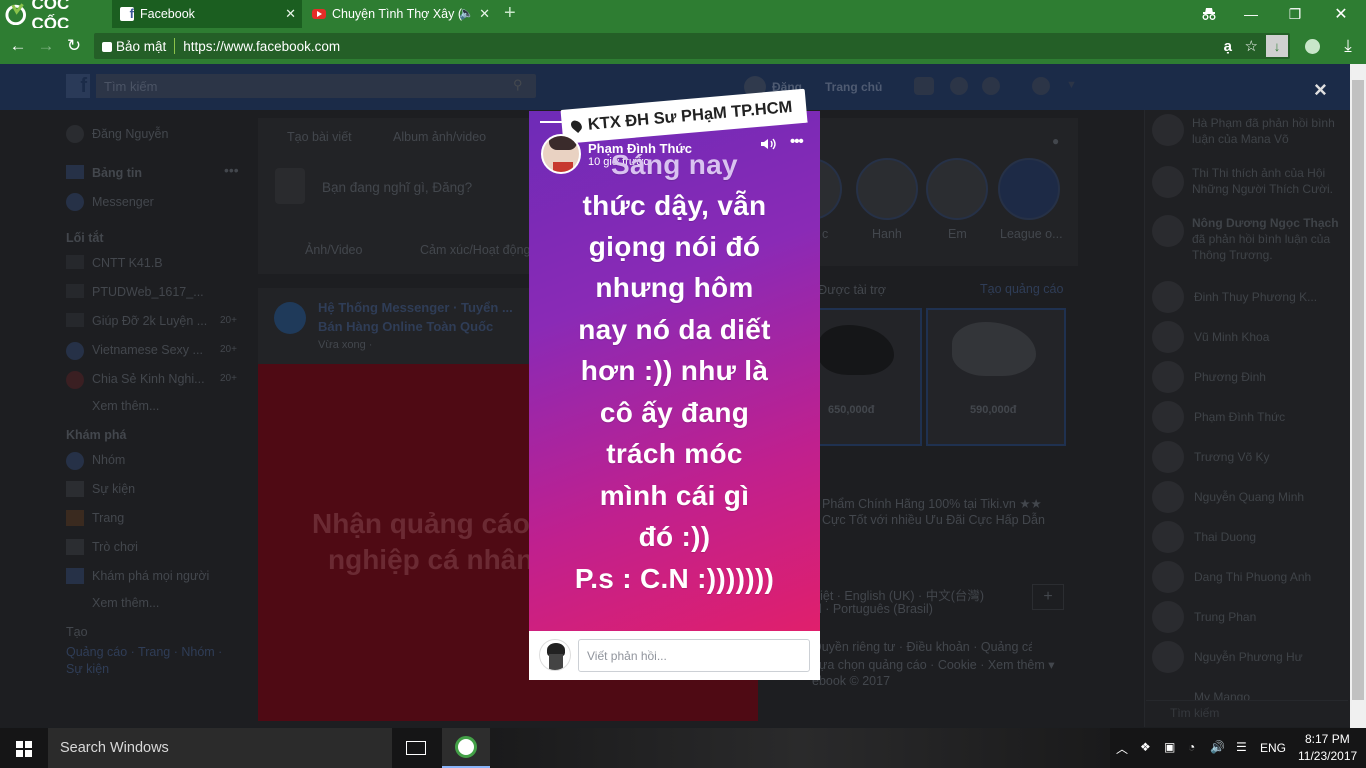 This screenshot has width=1366, height=768. I want to click on minimize-icon: —, so click(1251, 14).